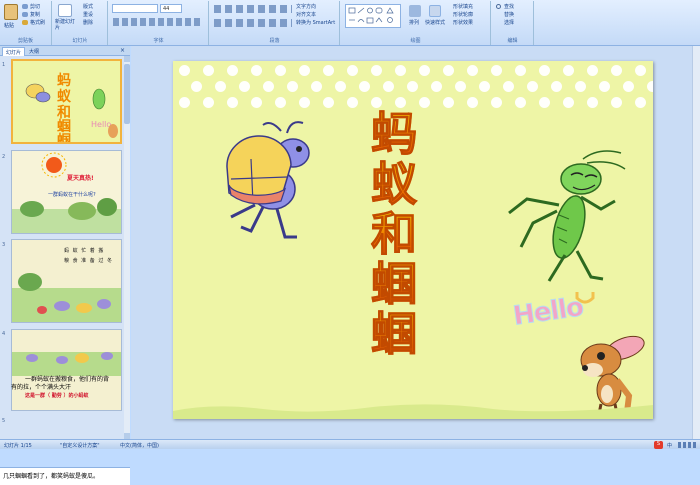 This screenshot has height=485, width=700. I want to click on group-label-editing: 编辑, so click(512, 41).